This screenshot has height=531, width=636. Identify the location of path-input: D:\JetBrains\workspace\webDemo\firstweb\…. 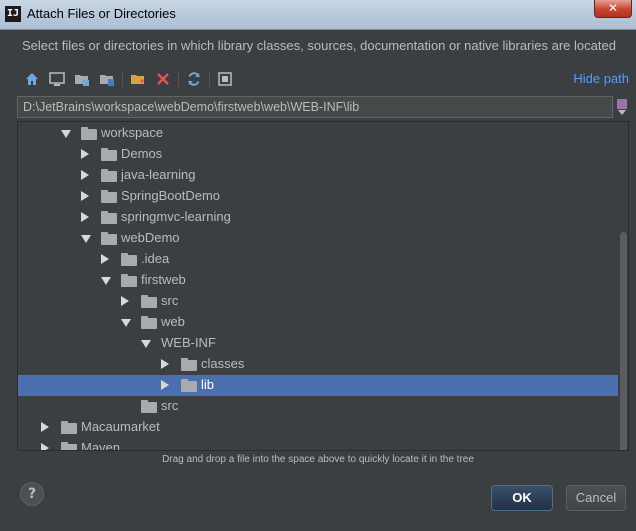
(315, 107).